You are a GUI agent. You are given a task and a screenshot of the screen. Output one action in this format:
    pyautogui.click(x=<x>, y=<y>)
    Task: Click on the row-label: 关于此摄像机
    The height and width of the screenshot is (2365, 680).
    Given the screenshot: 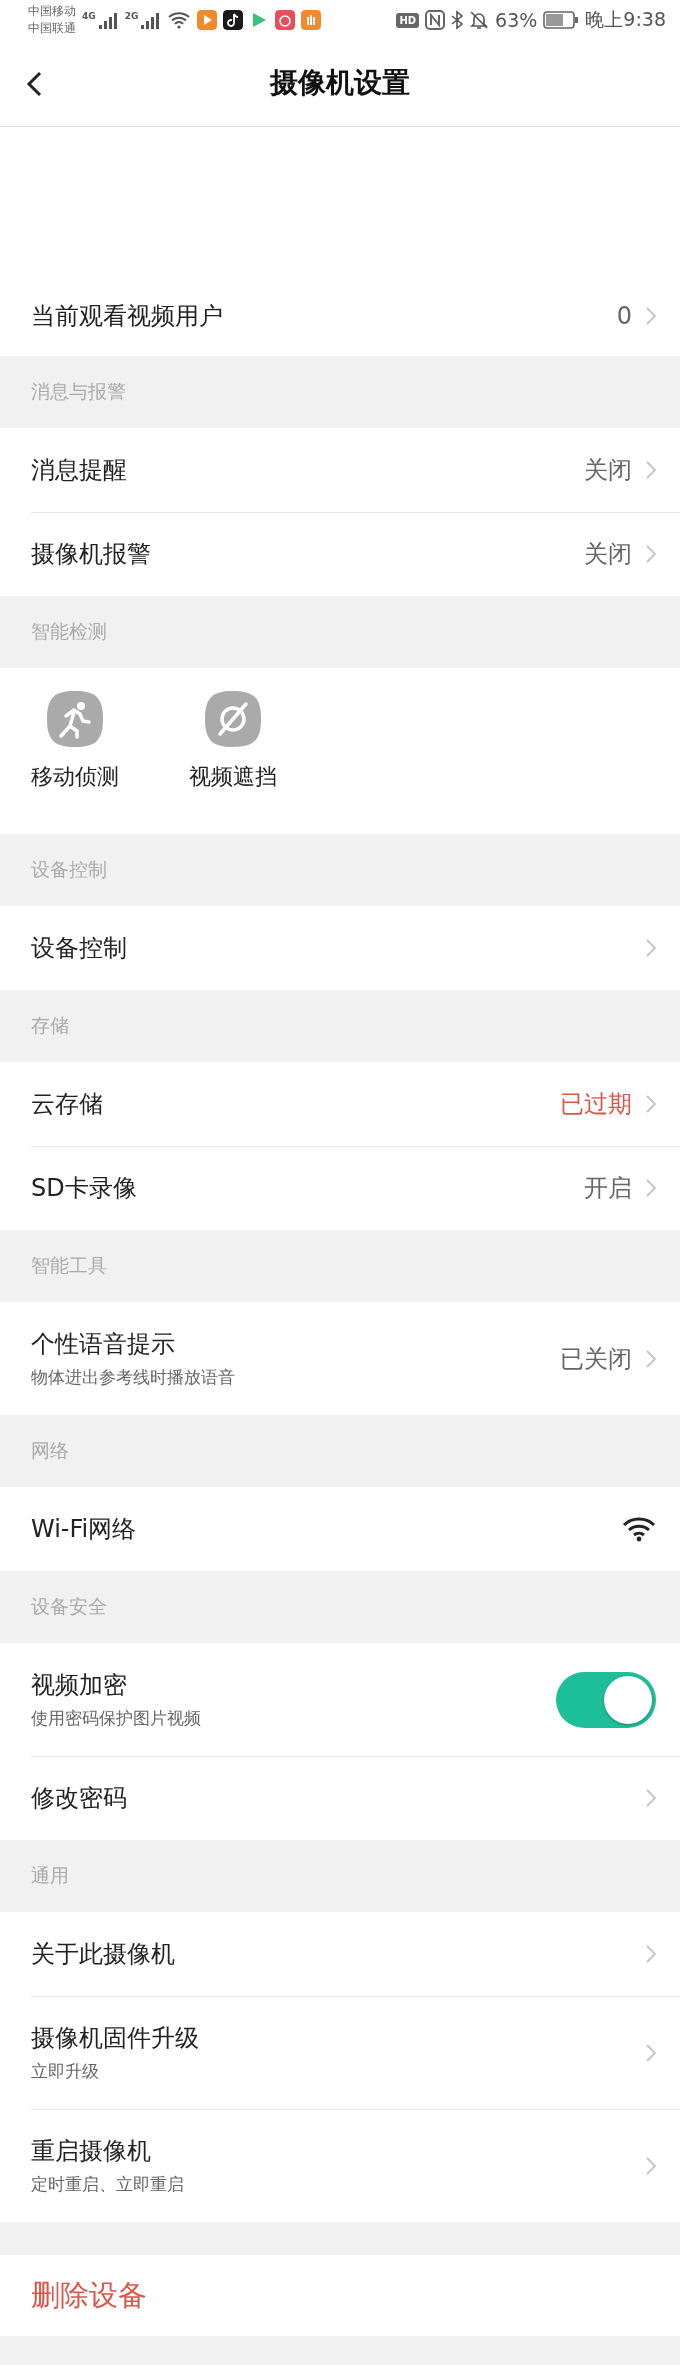 What is the action you would take?
    pyautogui.click(x=103, y=1954)
    